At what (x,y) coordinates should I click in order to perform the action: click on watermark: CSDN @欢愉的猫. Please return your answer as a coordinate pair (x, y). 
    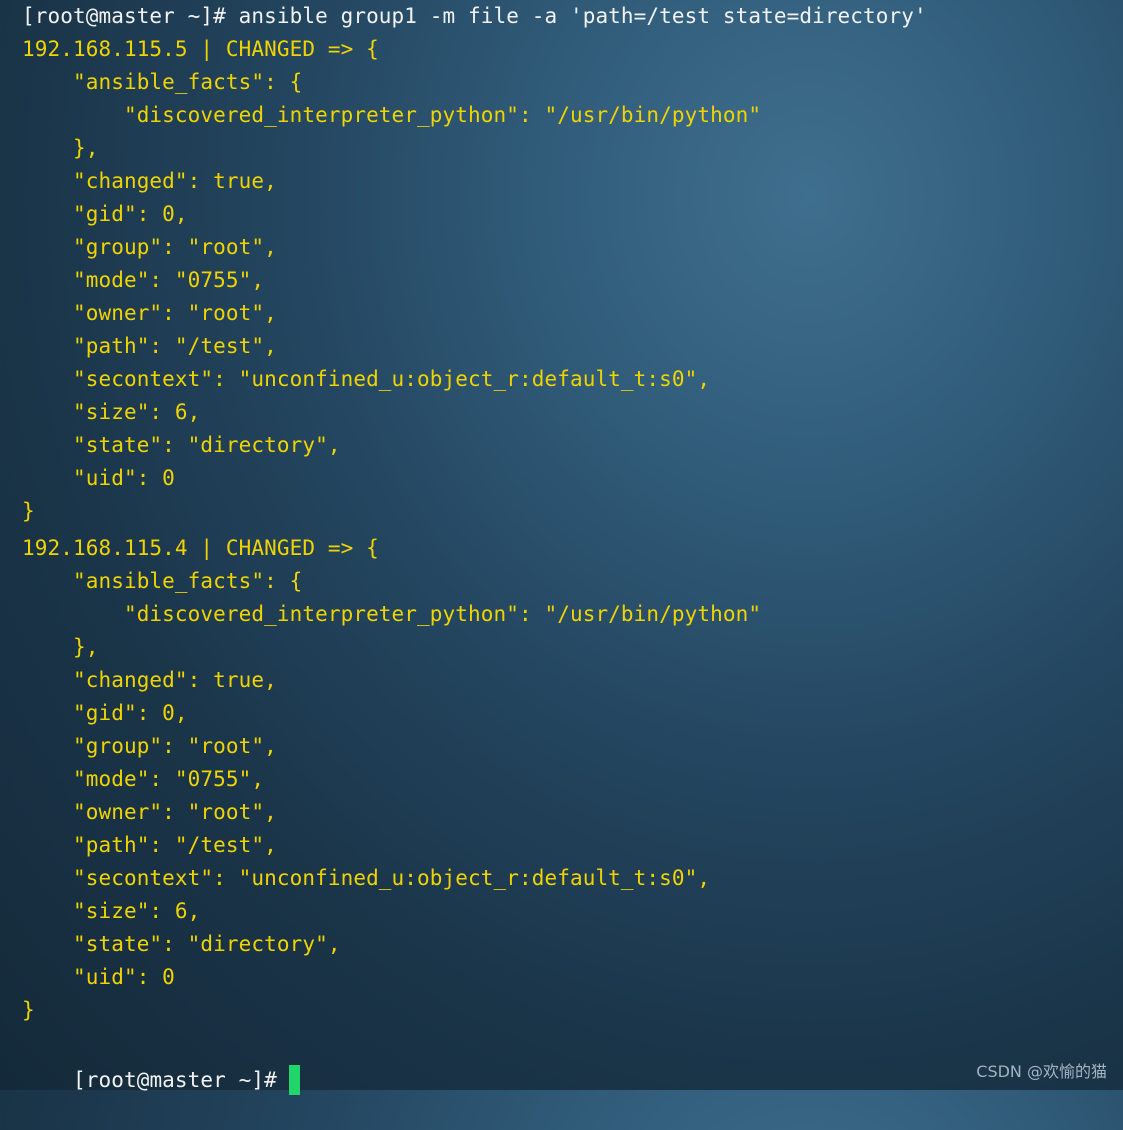
    Looking at the image, I should click on (1041, 1071).